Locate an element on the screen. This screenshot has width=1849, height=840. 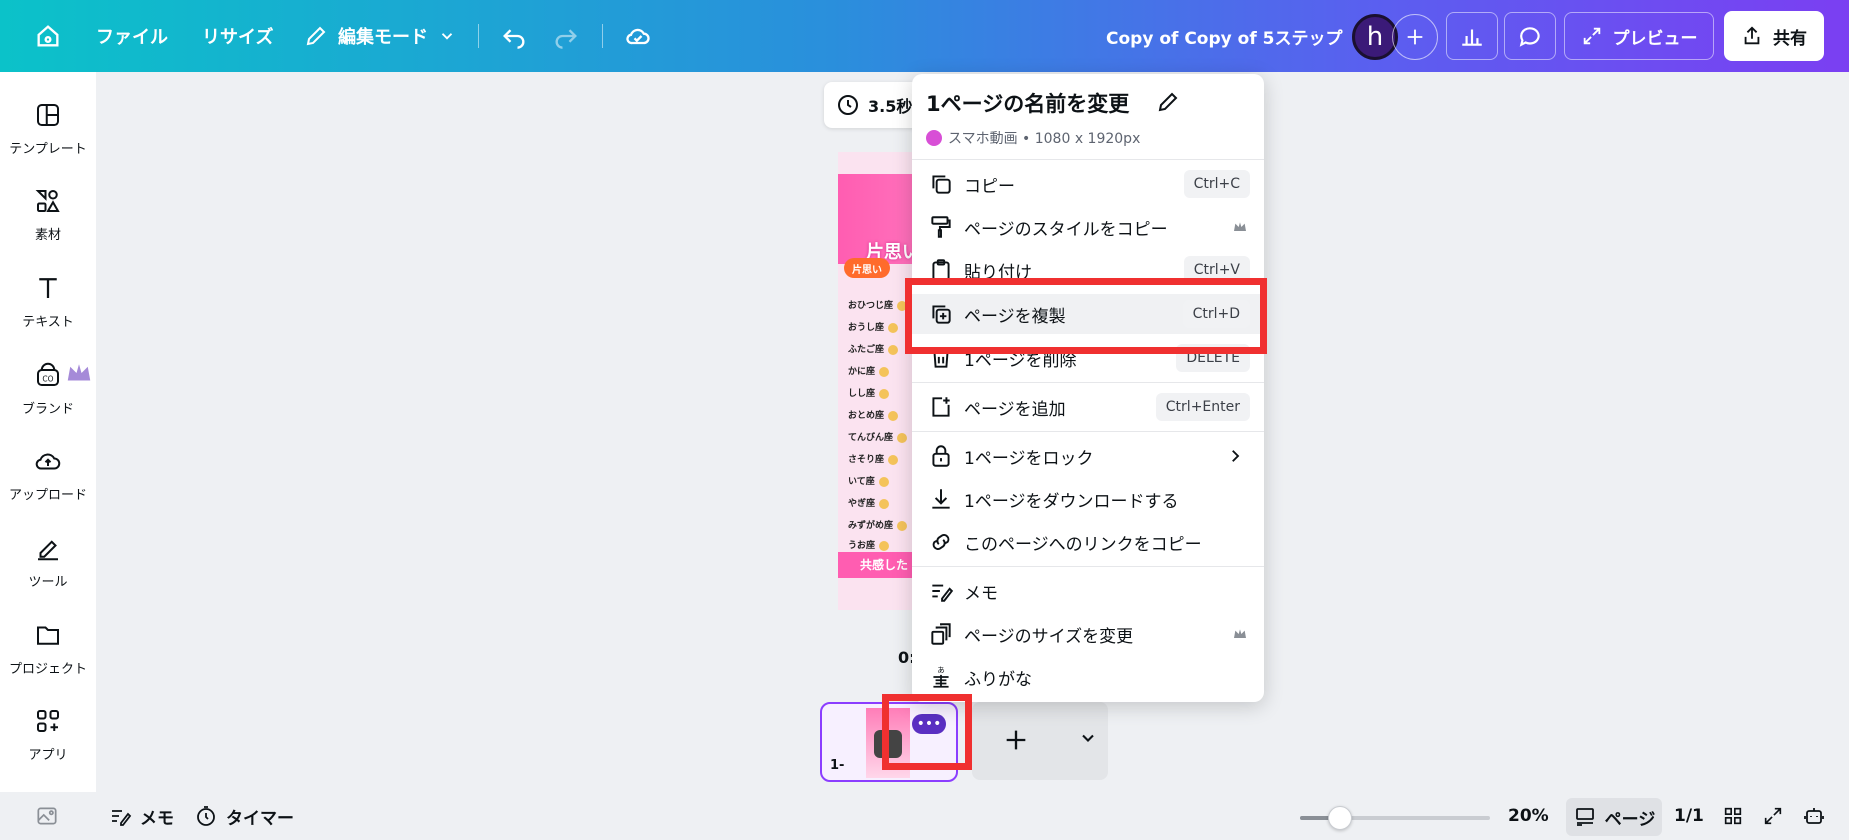
lock-icon is located at coordinates (941, 456).